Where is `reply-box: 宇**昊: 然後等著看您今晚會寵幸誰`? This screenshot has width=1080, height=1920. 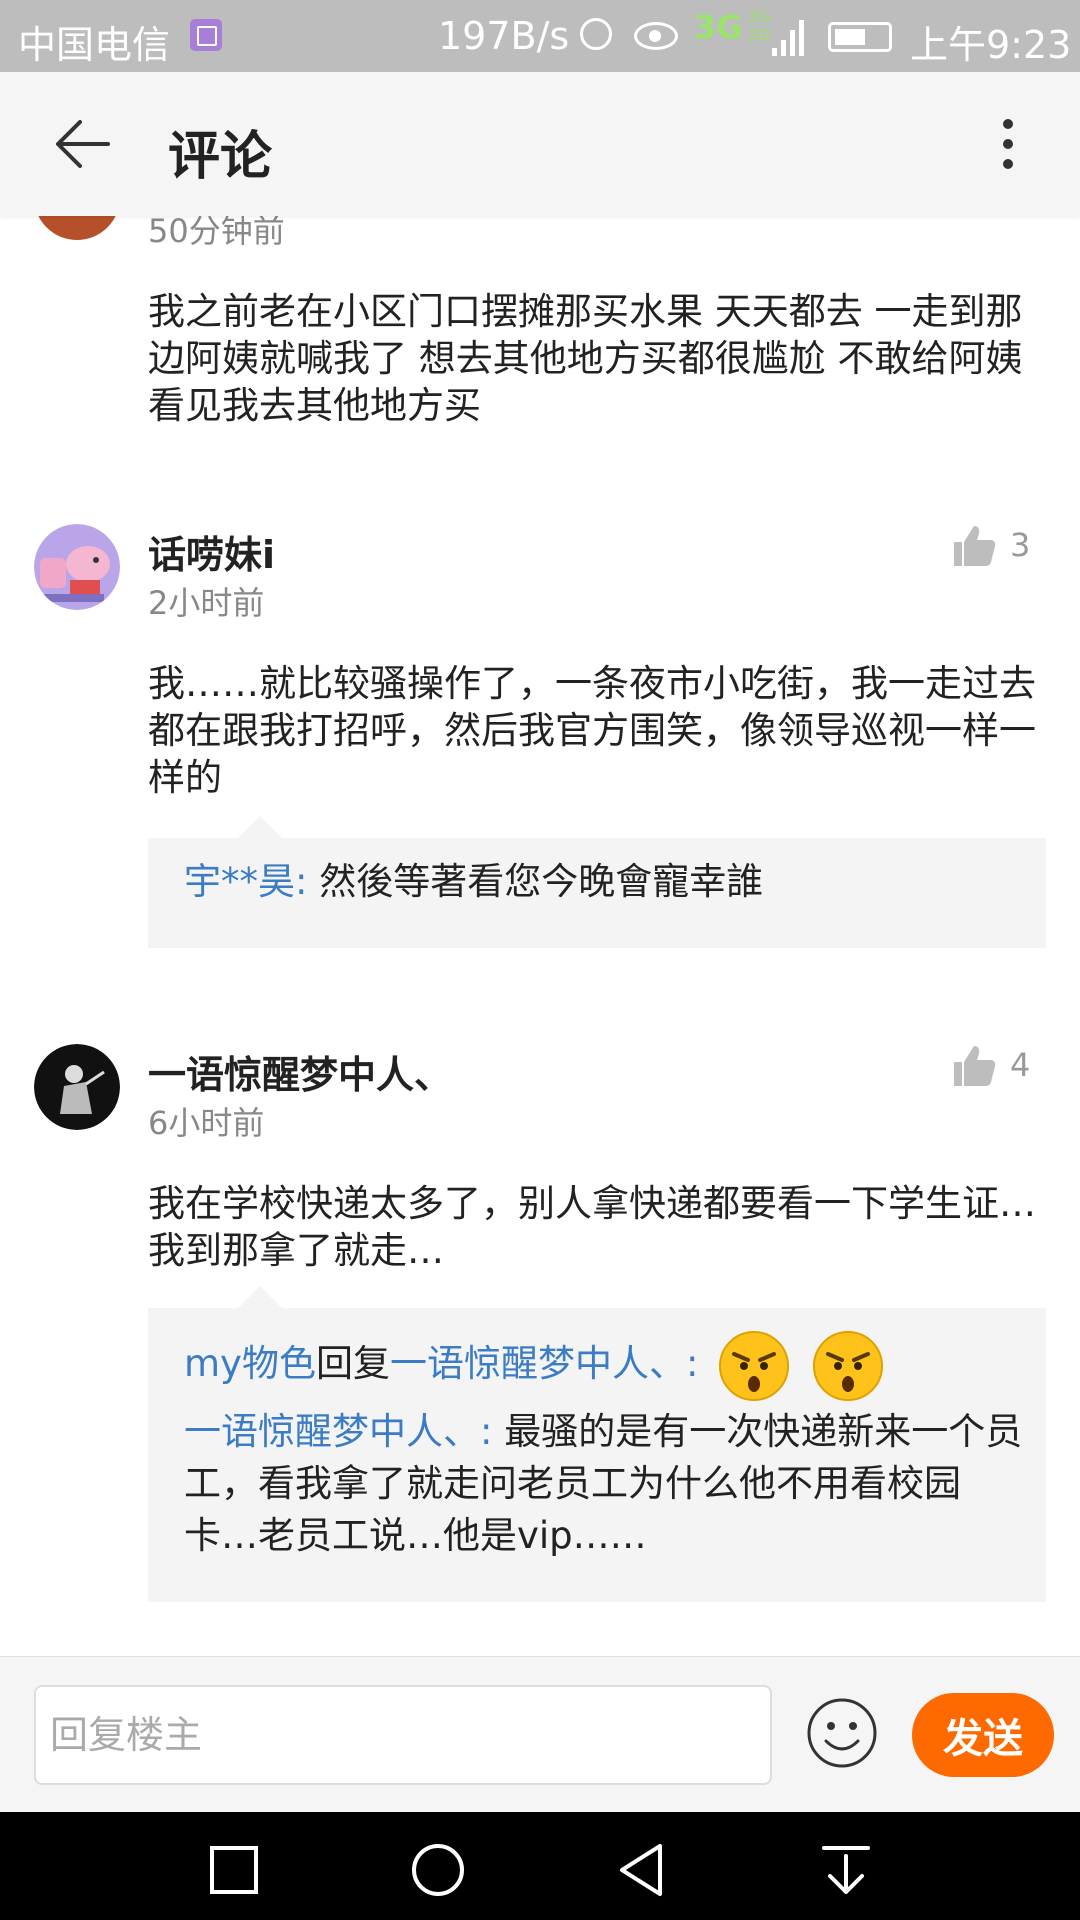 reply-box: 宇**昊: 然後等著看您今晚會寵幸誰 is located at coordinates (597, 882).